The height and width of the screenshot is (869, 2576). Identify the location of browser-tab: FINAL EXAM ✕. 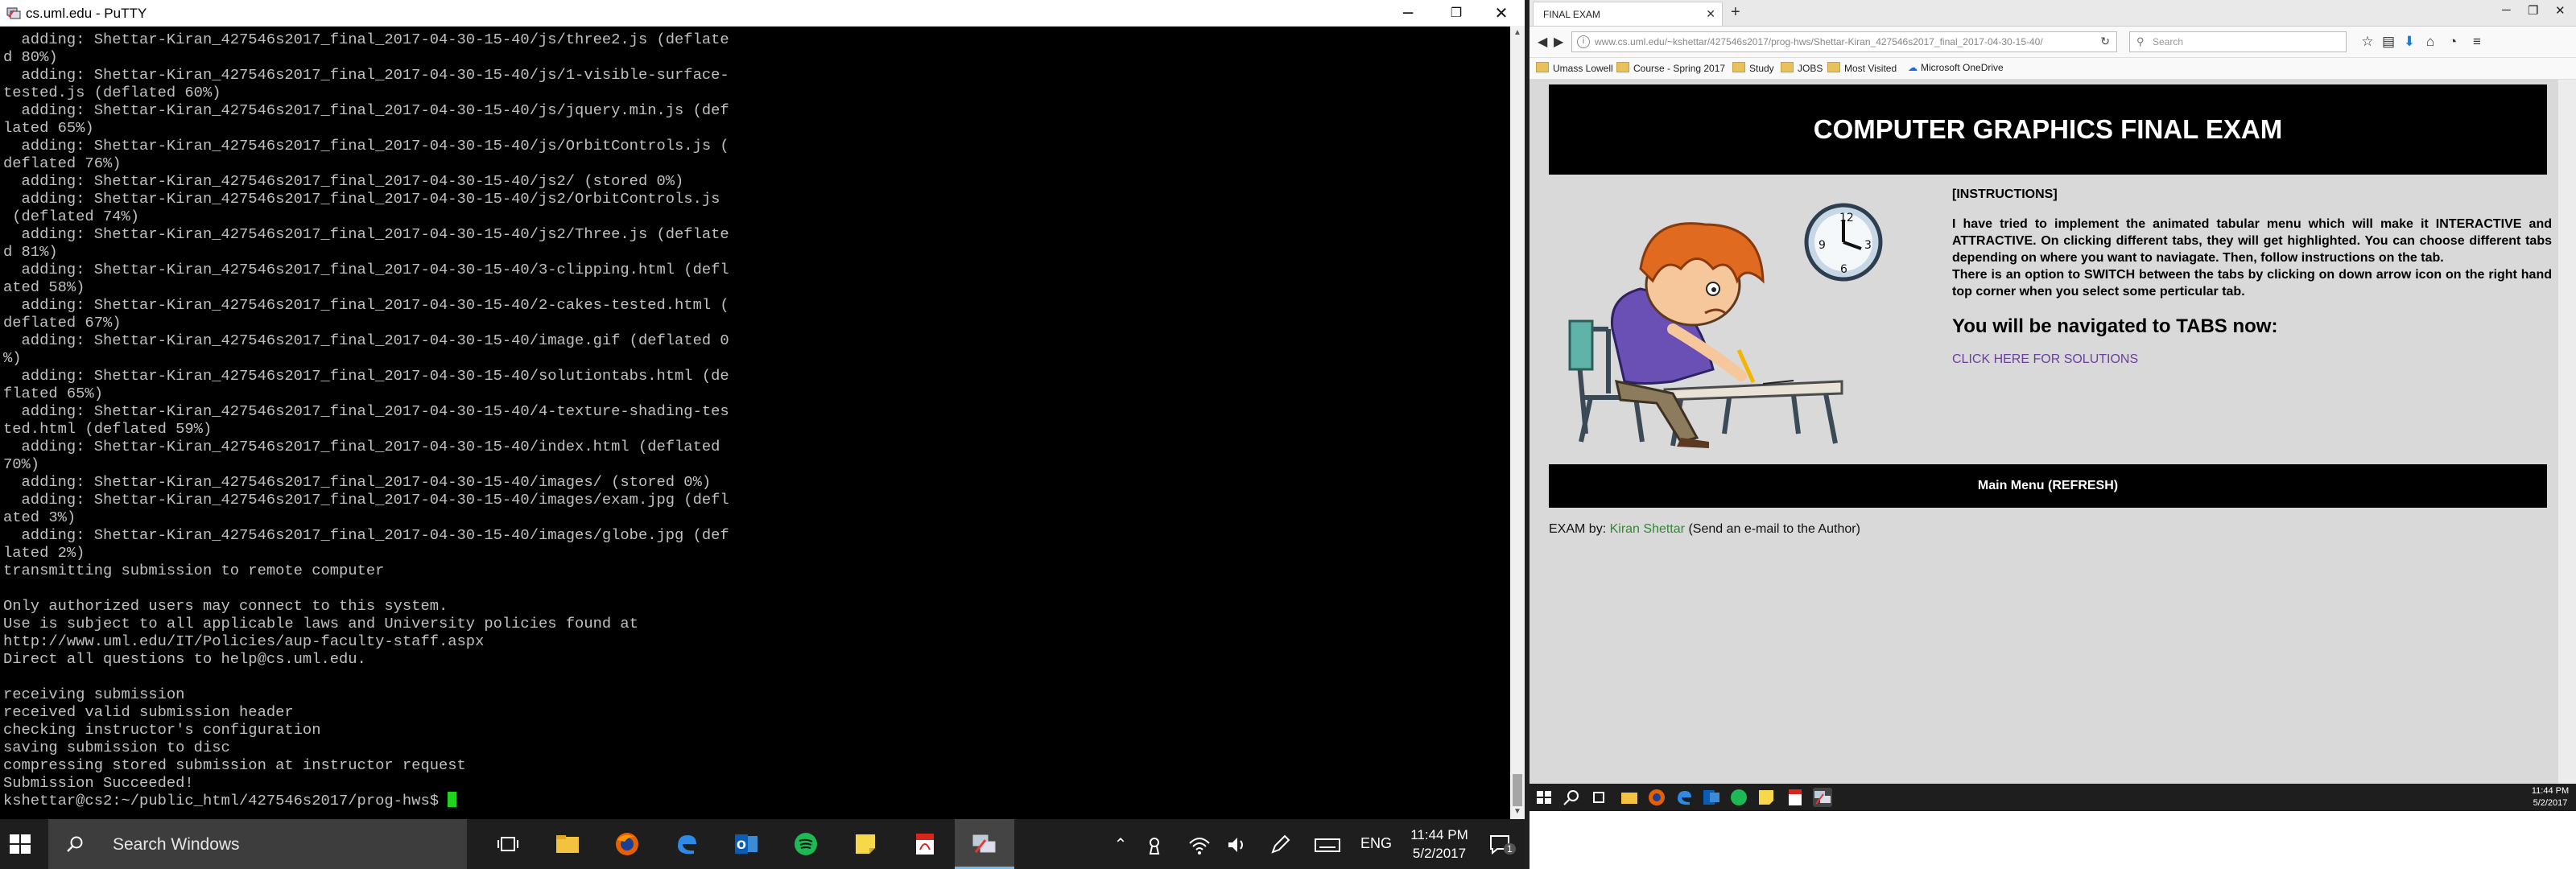
(1628, 14).